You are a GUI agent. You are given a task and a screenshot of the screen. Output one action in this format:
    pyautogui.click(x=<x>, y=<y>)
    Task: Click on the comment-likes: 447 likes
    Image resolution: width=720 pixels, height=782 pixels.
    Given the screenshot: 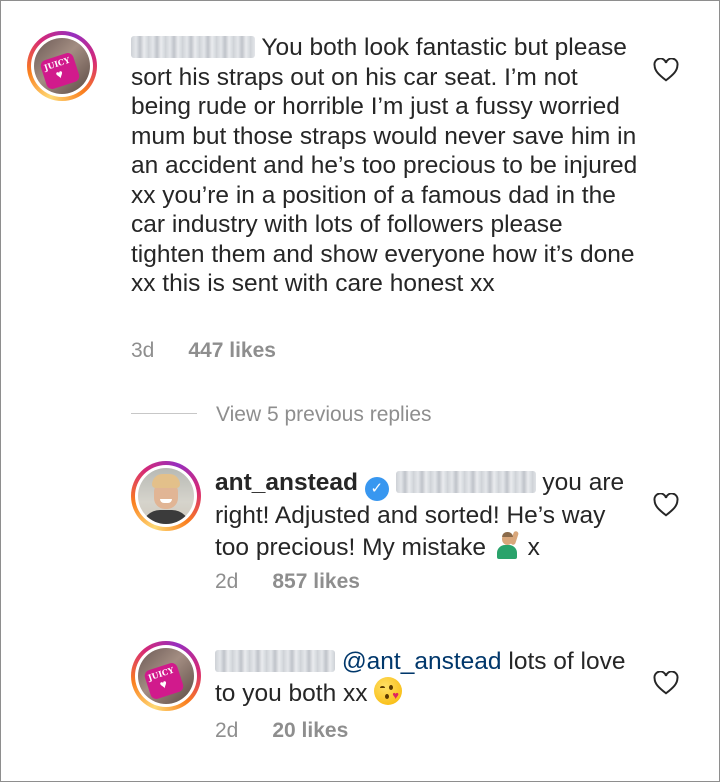 What is the action you would take?
    pyautogui.click(x=232, y=350)
    